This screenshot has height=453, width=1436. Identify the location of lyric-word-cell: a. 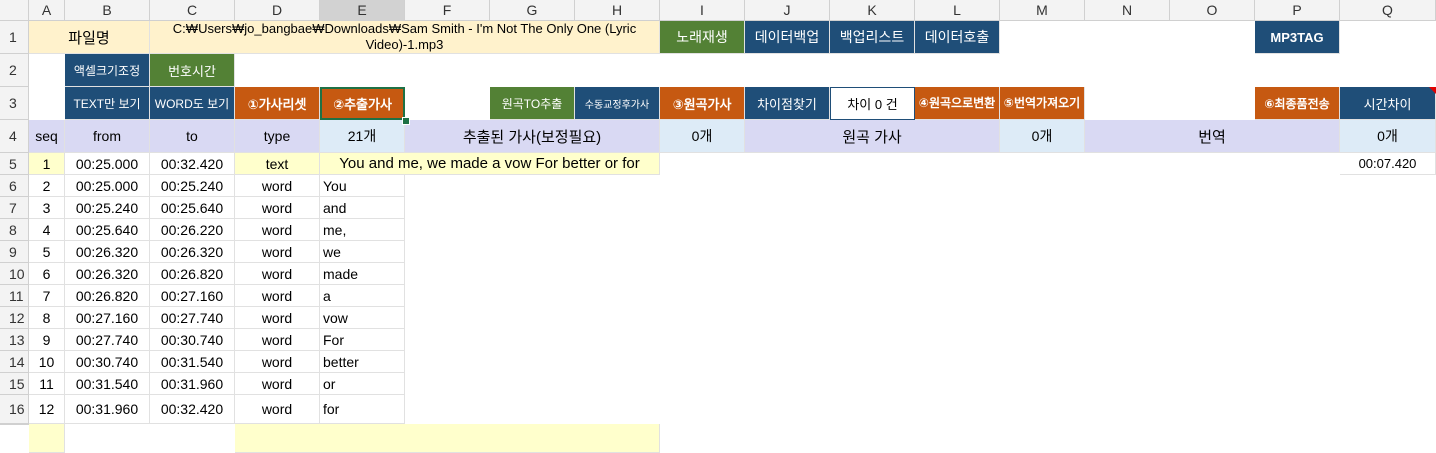
(362, 296).